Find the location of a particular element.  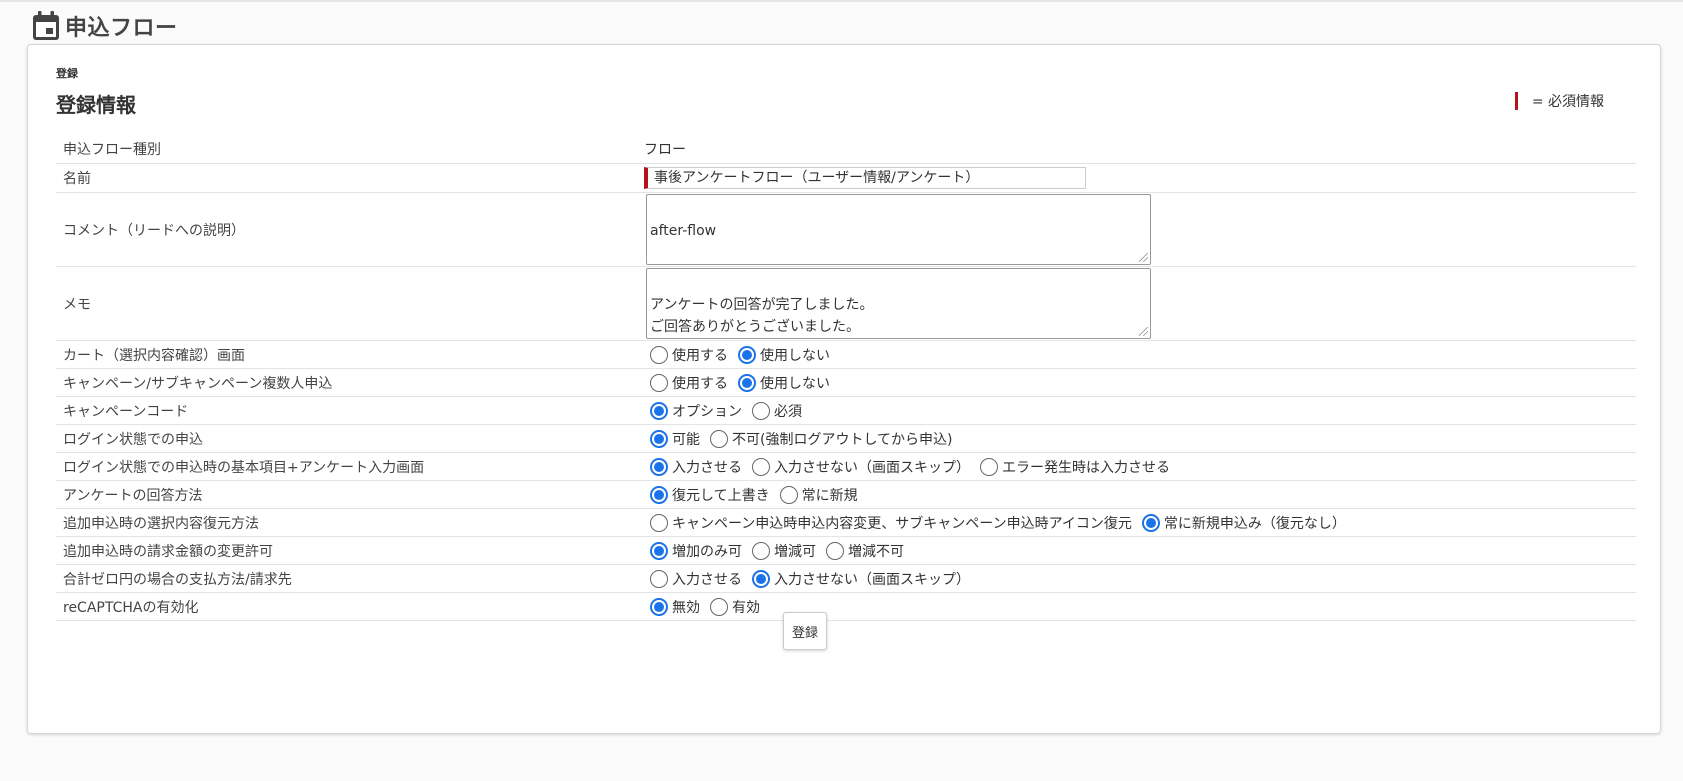

radio-group-label: アンケートの回答方法 is located at coordinates (133, 495).